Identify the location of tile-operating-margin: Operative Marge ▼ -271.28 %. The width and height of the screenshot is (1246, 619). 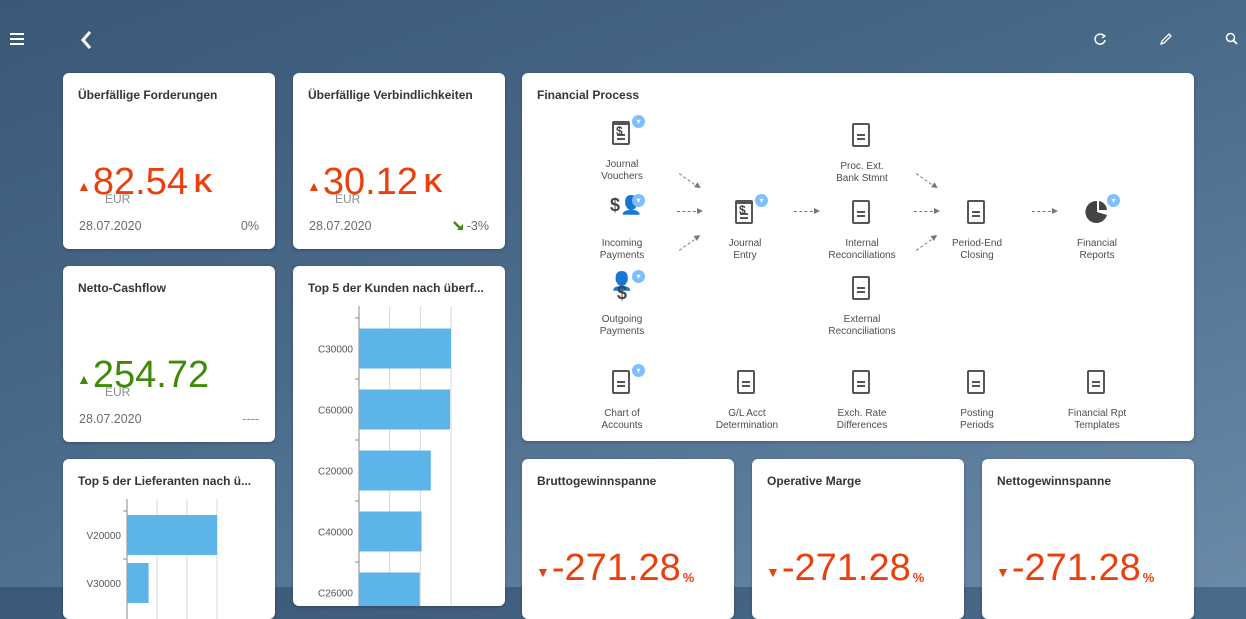
(858, 539).